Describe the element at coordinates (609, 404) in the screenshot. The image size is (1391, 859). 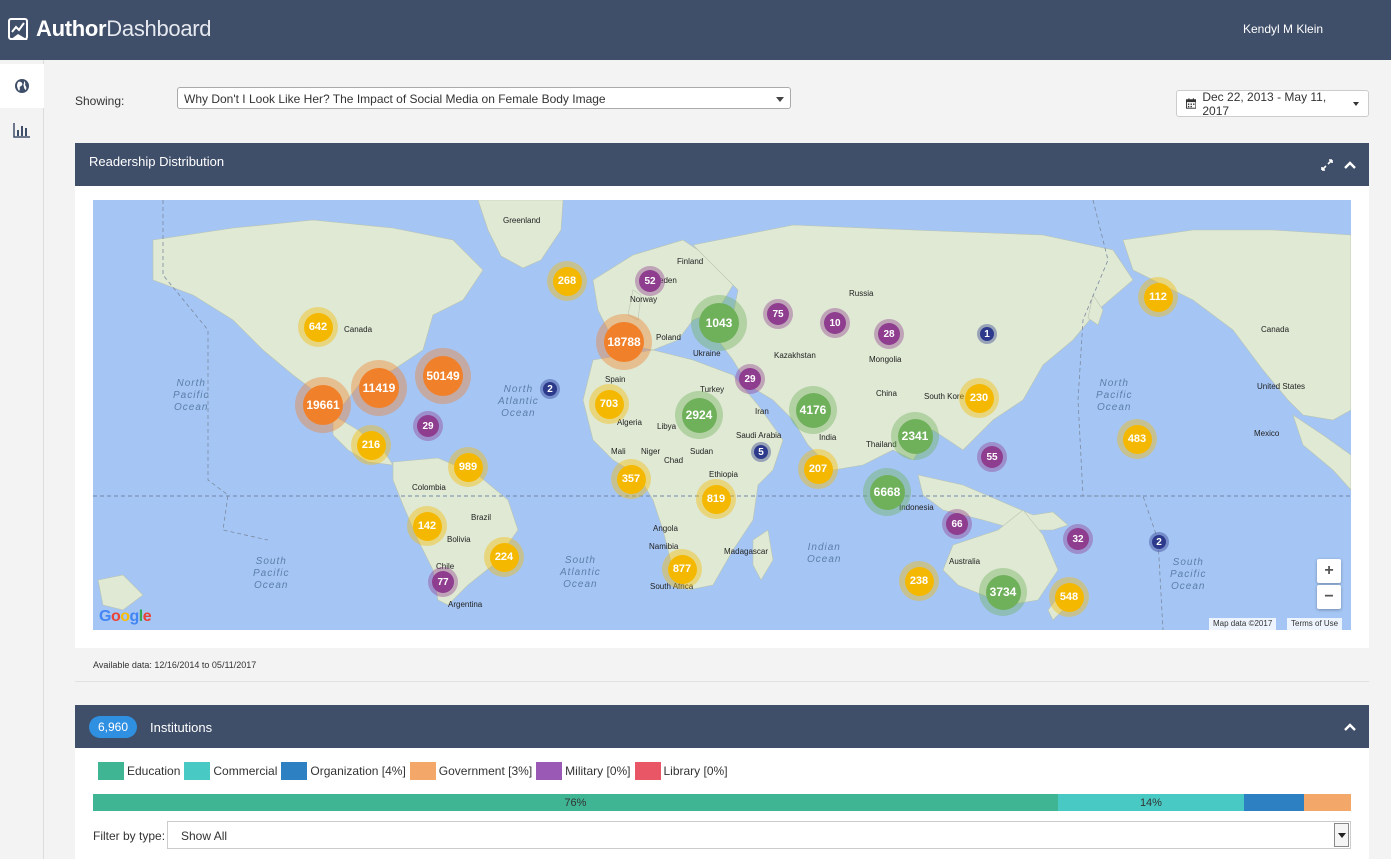
I see `map-cluster-marker: 703` at that location.